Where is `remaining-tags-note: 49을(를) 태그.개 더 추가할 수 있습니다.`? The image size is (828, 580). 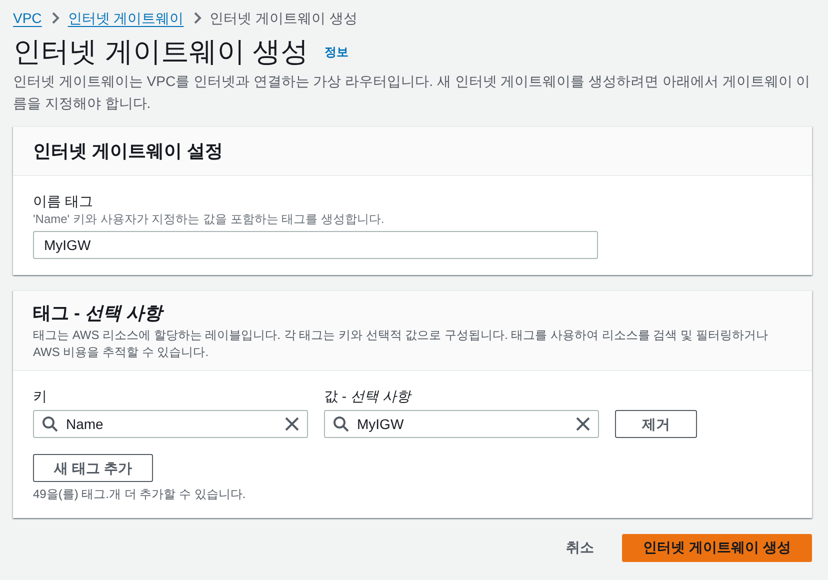
remaining-tags-note: 49을(를) 태그.개 더 추가할 수 있습니다. is located at coordinates (140, 494).